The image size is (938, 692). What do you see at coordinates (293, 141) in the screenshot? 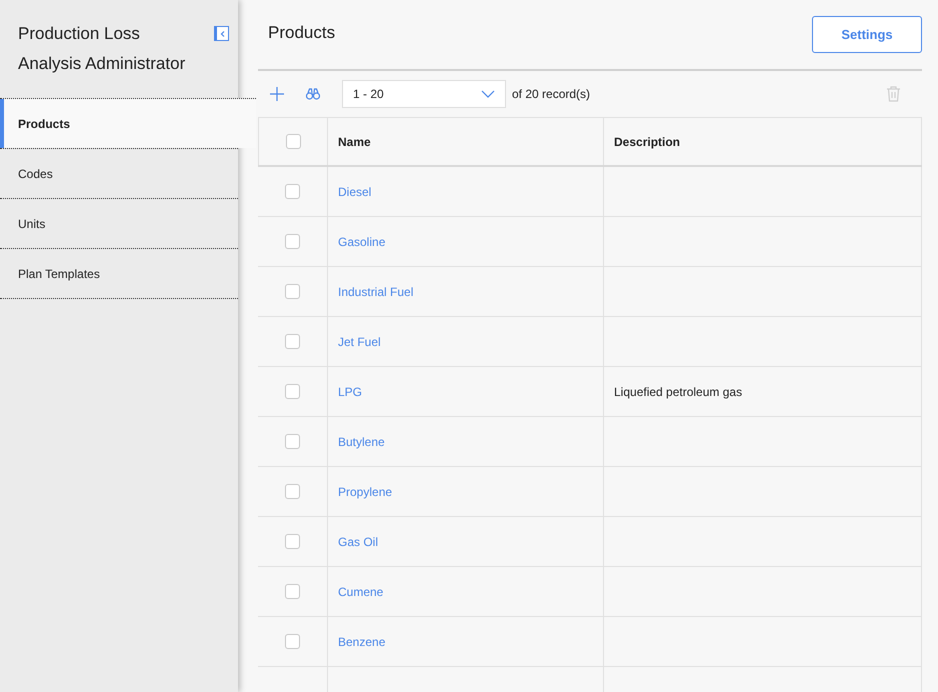
I see `select-all-checkbox` at bounding box center [293, 141].